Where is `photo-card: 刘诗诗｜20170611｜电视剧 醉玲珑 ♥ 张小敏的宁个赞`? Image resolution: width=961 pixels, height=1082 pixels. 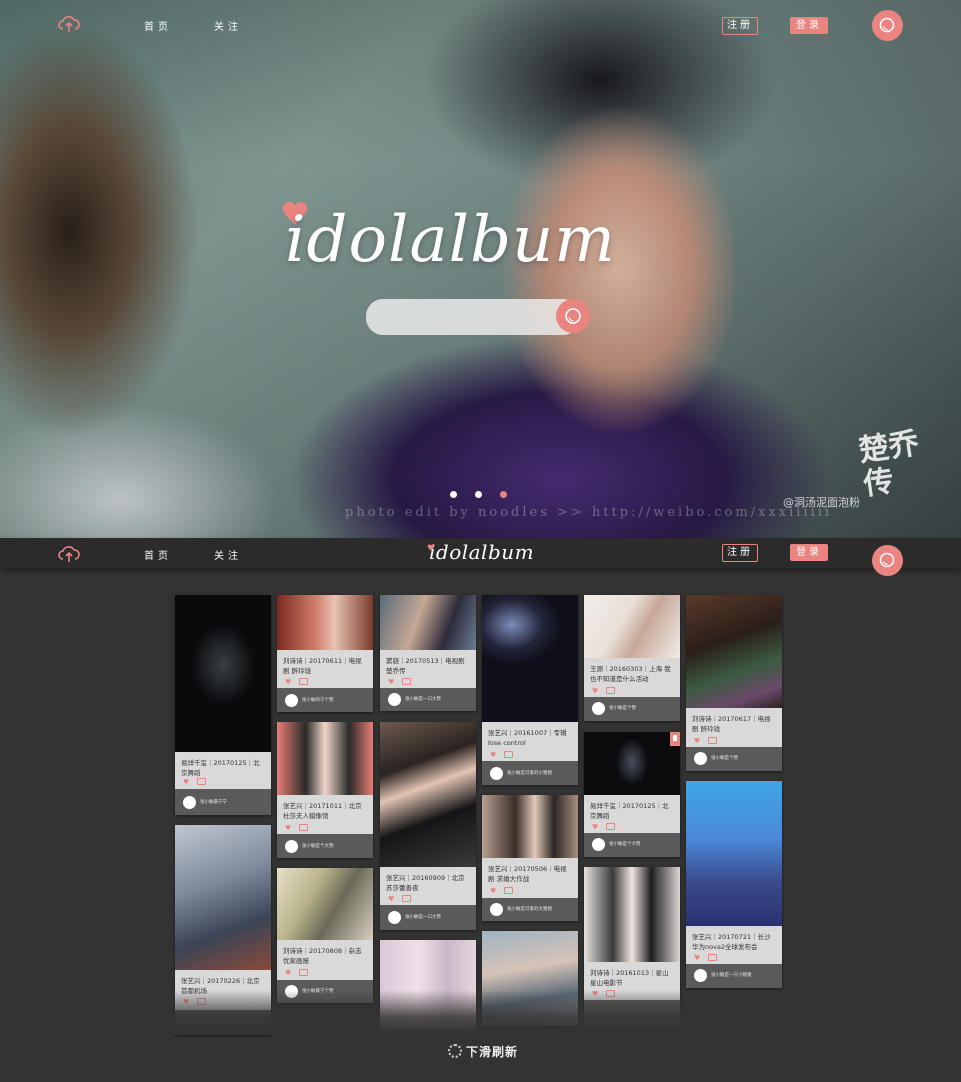 photo-card: 刘诗诗｜20170611｜电视剧 醉玲珑 ♥ 张小敏的宁个赞 is located at coordinates (325, 653).